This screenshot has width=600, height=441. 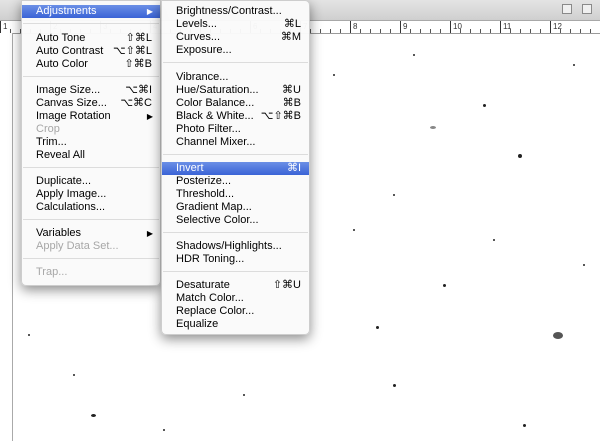 I want to click on menu-item-label: Equalize, so click(x=197, y=324).